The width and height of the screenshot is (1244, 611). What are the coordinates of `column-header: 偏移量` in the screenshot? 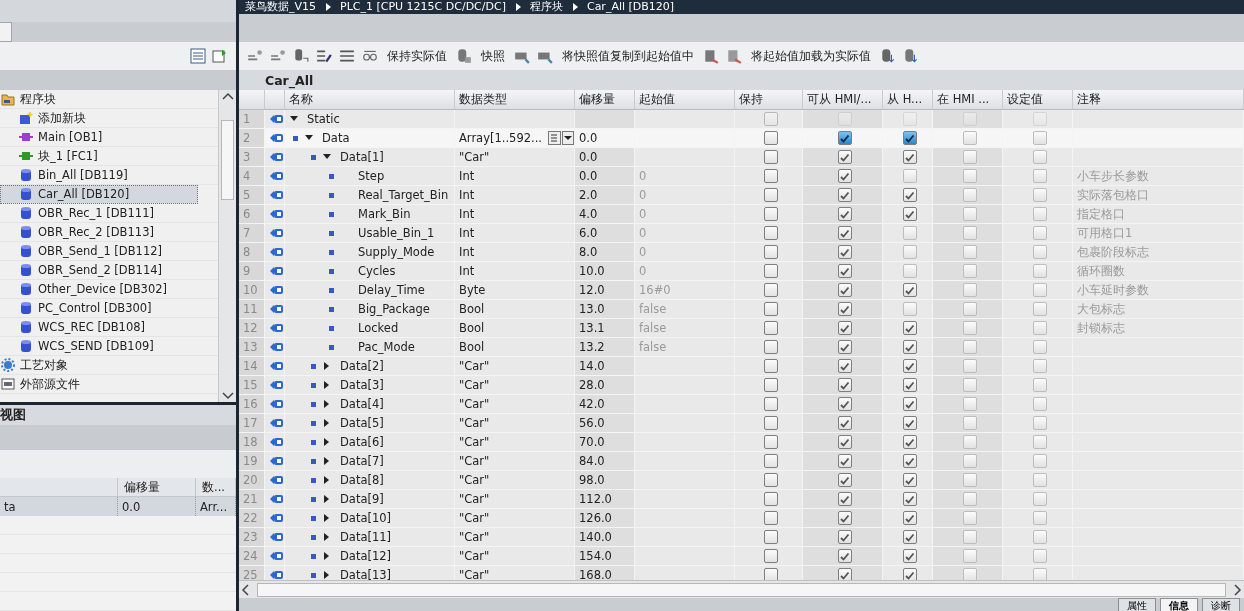 It's located at (605, 99).